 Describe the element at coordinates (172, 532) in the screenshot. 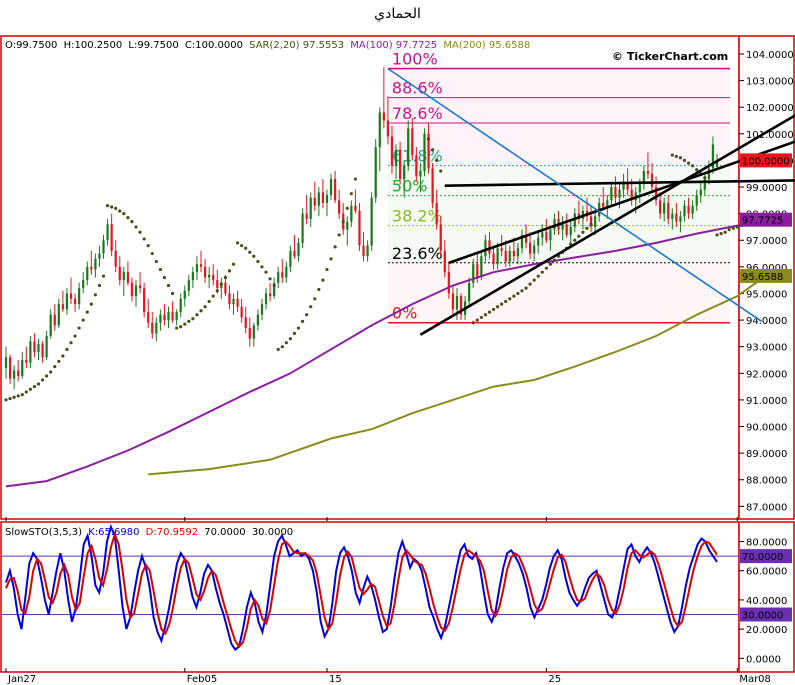

I see `stoch-d-readout: D:70.9592` at that location.